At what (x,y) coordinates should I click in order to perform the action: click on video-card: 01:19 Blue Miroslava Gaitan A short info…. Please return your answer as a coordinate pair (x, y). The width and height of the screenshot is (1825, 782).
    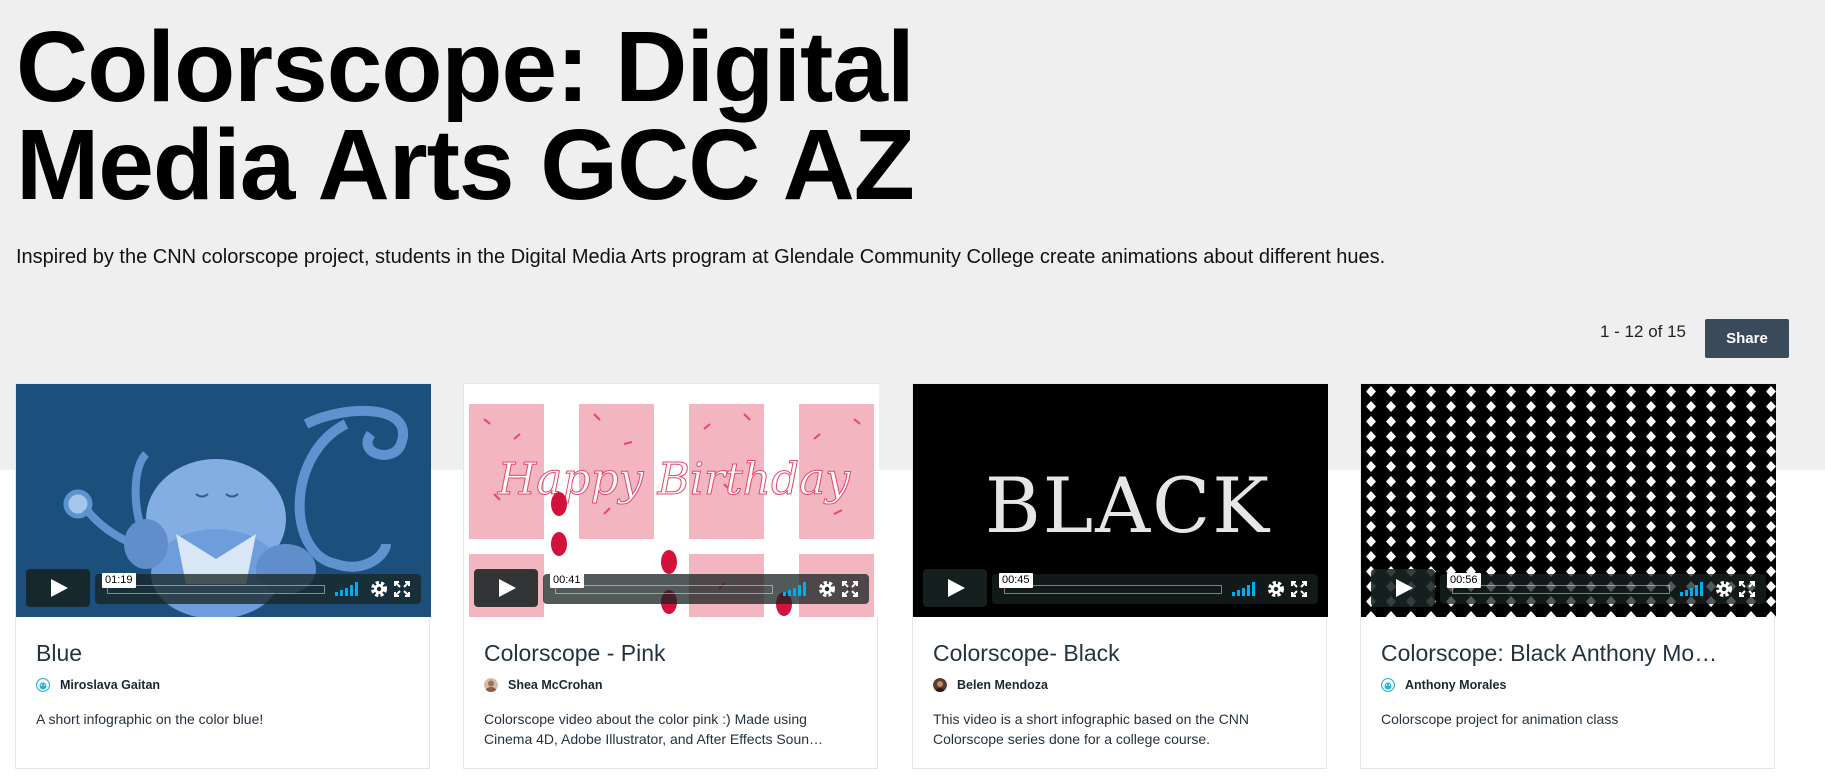
    Looking at the image, I should click on (223, 576).